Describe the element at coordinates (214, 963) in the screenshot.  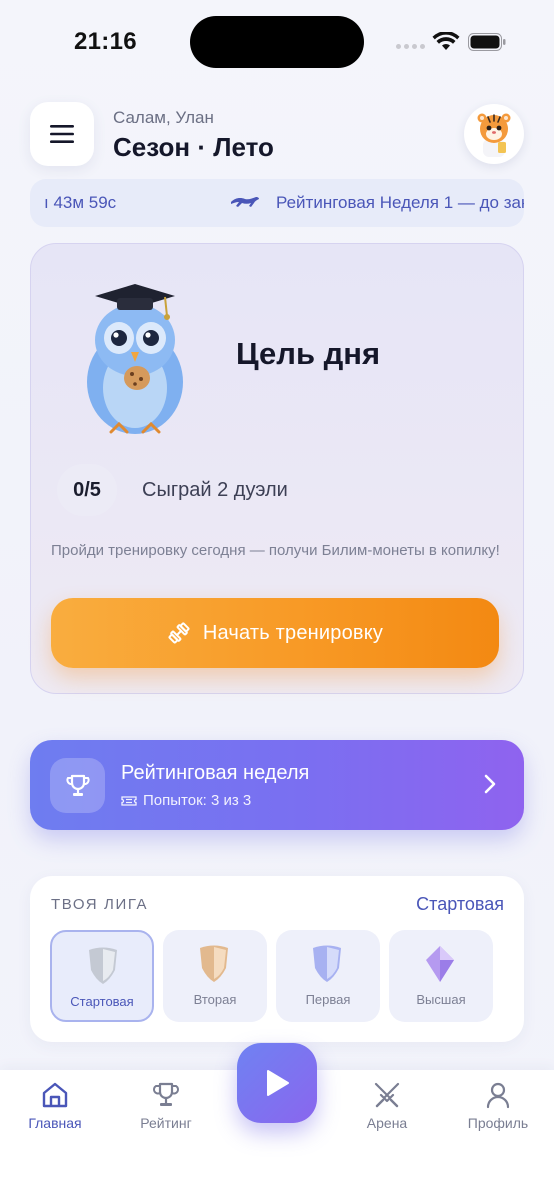
I see `bronze-shield-icon` at that location.